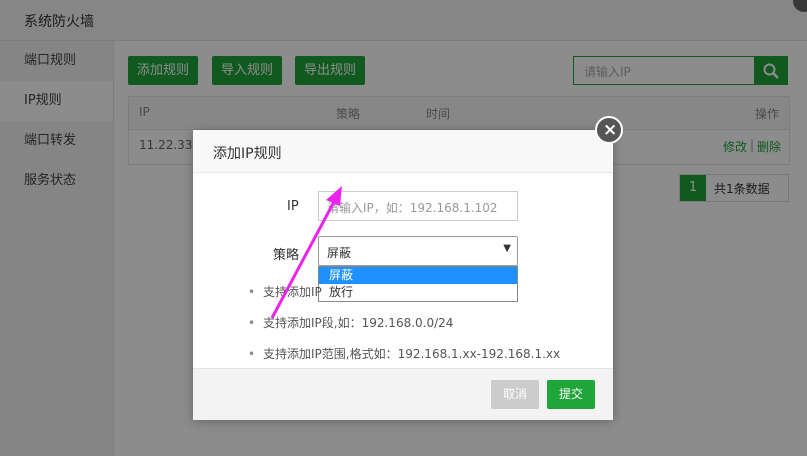 This screenshot has width=807, height=456. What do you see at coordinates (507, 248) in the screenshot?
I see `chevron-down-icon: ▼` at bounding box center [507, 248].